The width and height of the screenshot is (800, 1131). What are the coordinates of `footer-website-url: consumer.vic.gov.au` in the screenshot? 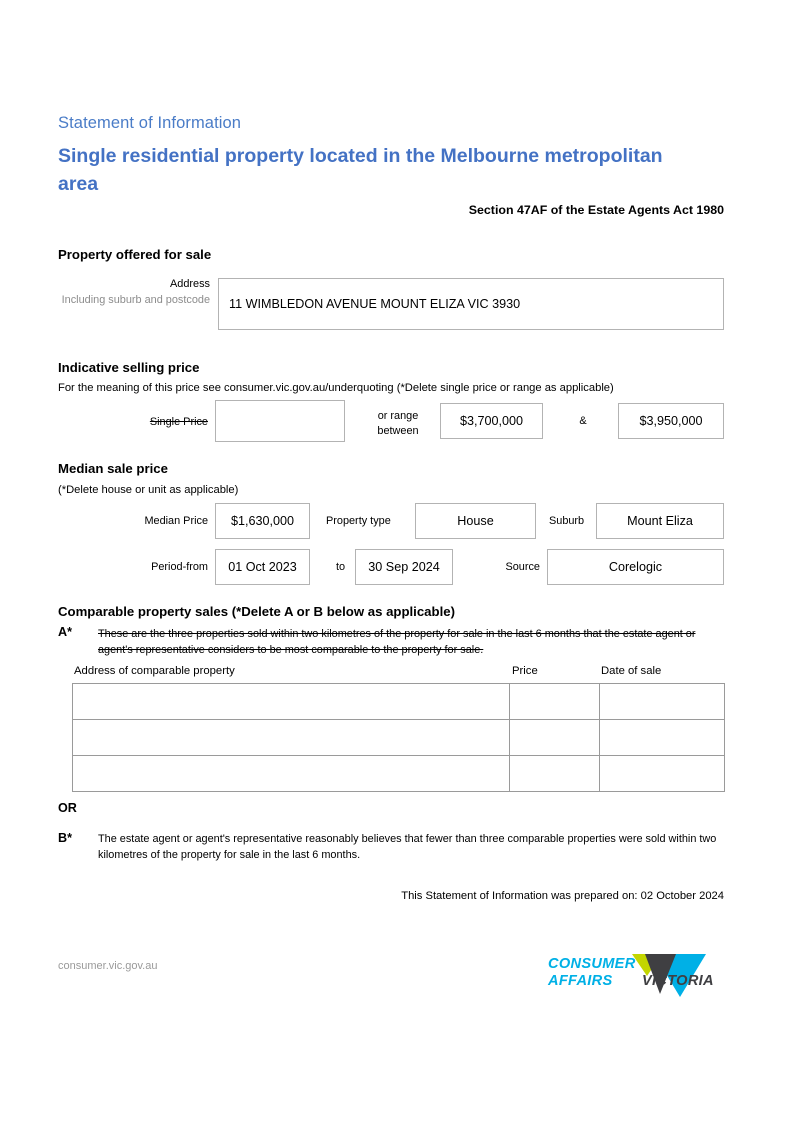 It's located at (107, 966).